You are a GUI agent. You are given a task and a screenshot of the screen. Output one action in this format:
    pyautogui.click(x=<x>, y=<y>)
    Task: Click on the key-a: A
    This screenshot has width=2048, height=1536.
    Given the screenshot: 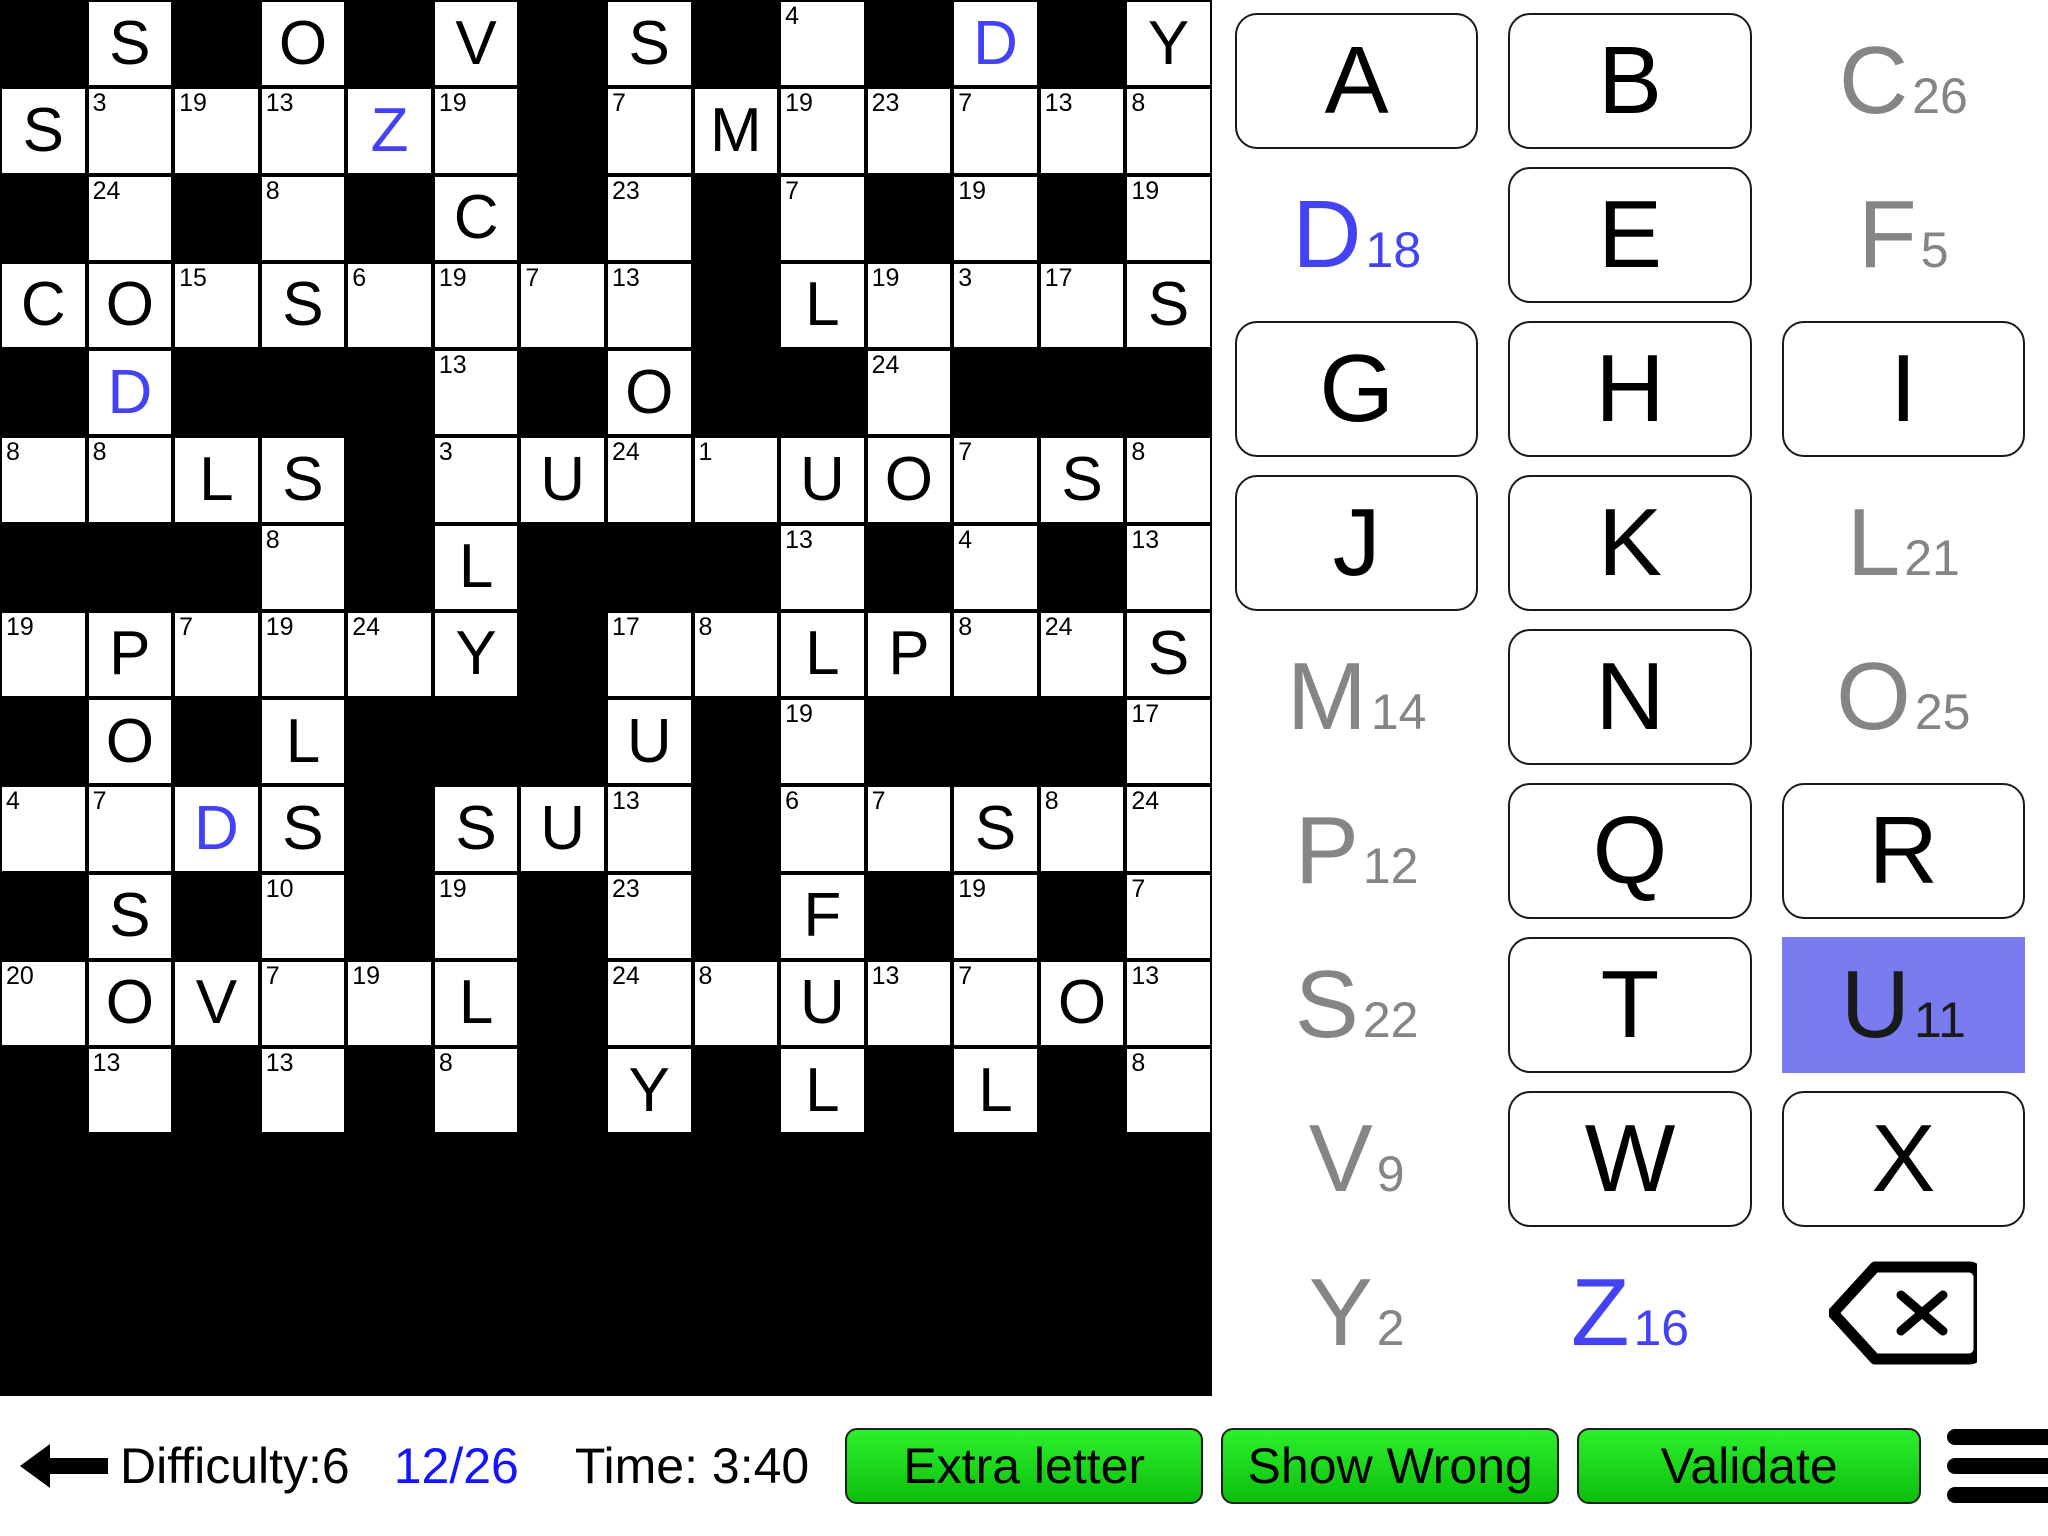 What is the action you would take?
    pyautogui.click(x=1356, y=81)
    